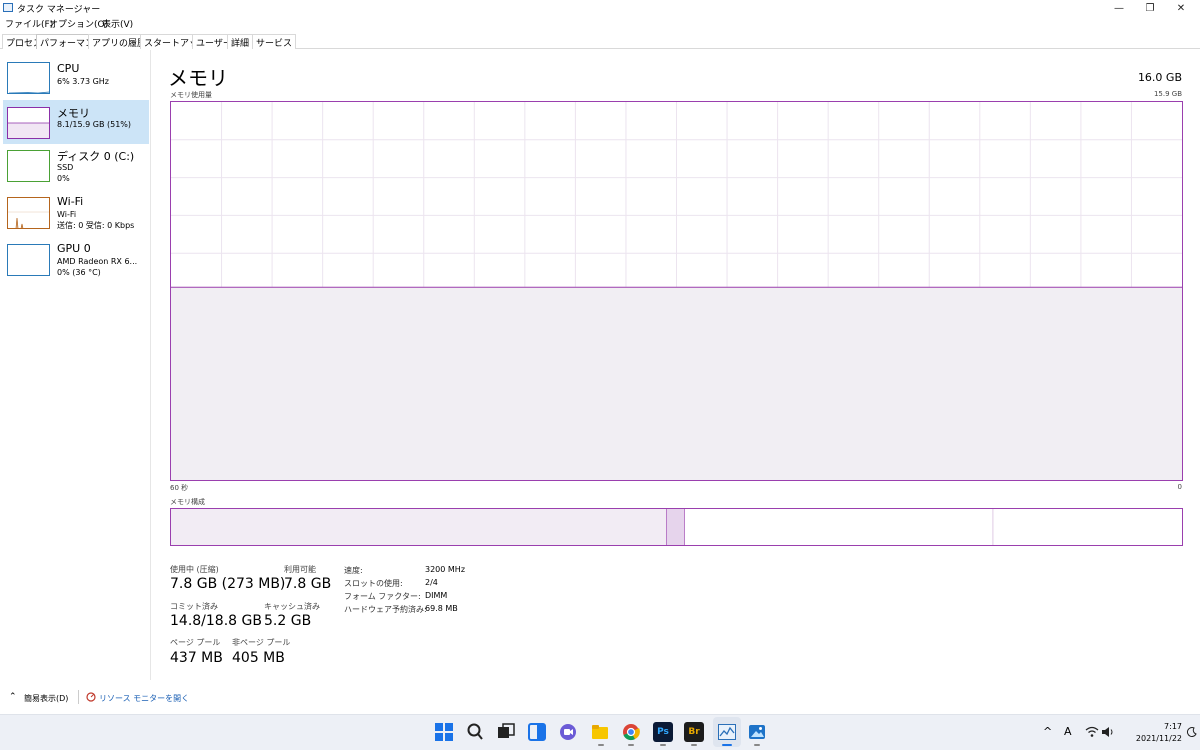 The image size is (1200, 750). I want to click on wifi-icon, so click(1092, 732).